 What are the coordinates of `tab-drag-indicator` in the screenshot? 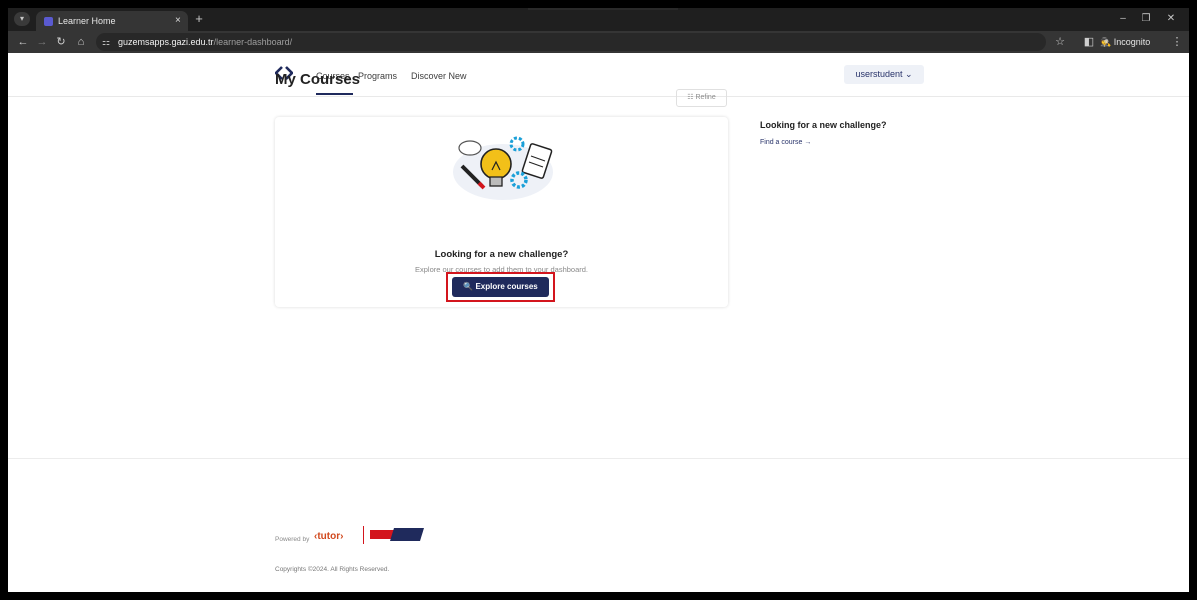 It's located at (603, 9).